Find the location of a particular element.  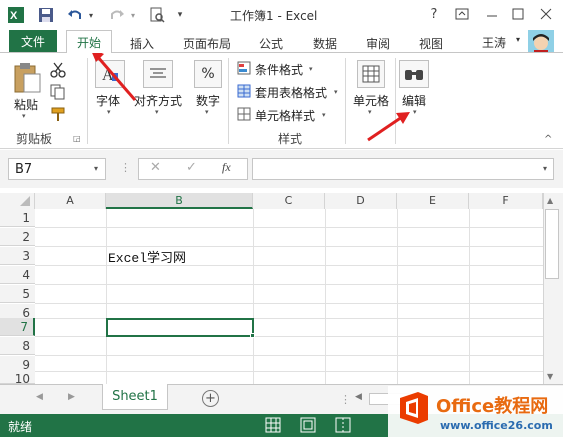

page-layout-view-icon is located at coordinates (308, 425).